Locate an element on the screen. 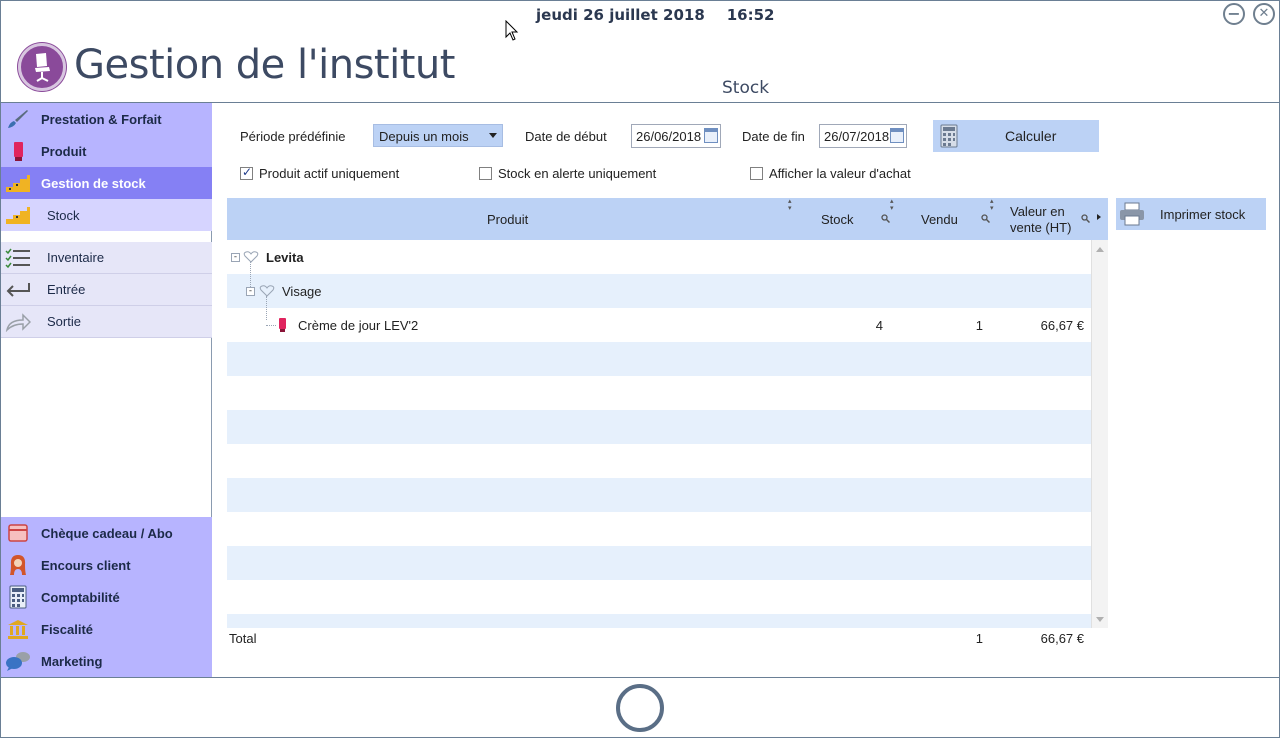 This screenshot has height=738, width=1280. header-date: jeudi 26 juillet 2018 is located at coordinates (620, 15).